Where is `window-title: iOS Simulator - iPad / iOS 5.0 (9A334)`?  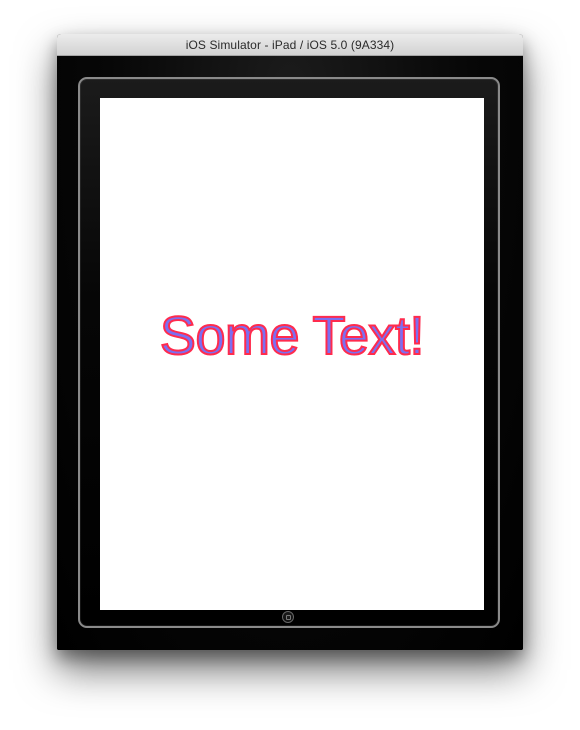
window-title: iOS Simulator - iPad / iOS 5.0 (9A334) is located at coordinates (290, 44).